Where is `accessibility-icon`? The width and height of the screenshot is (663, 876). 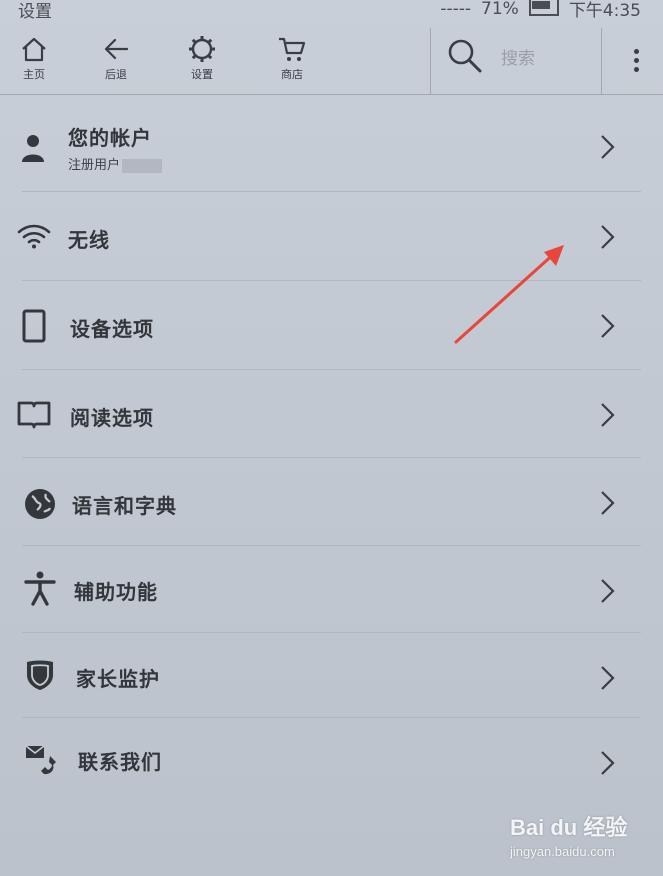
accessibility-icon is located at coordinates (40, 588).